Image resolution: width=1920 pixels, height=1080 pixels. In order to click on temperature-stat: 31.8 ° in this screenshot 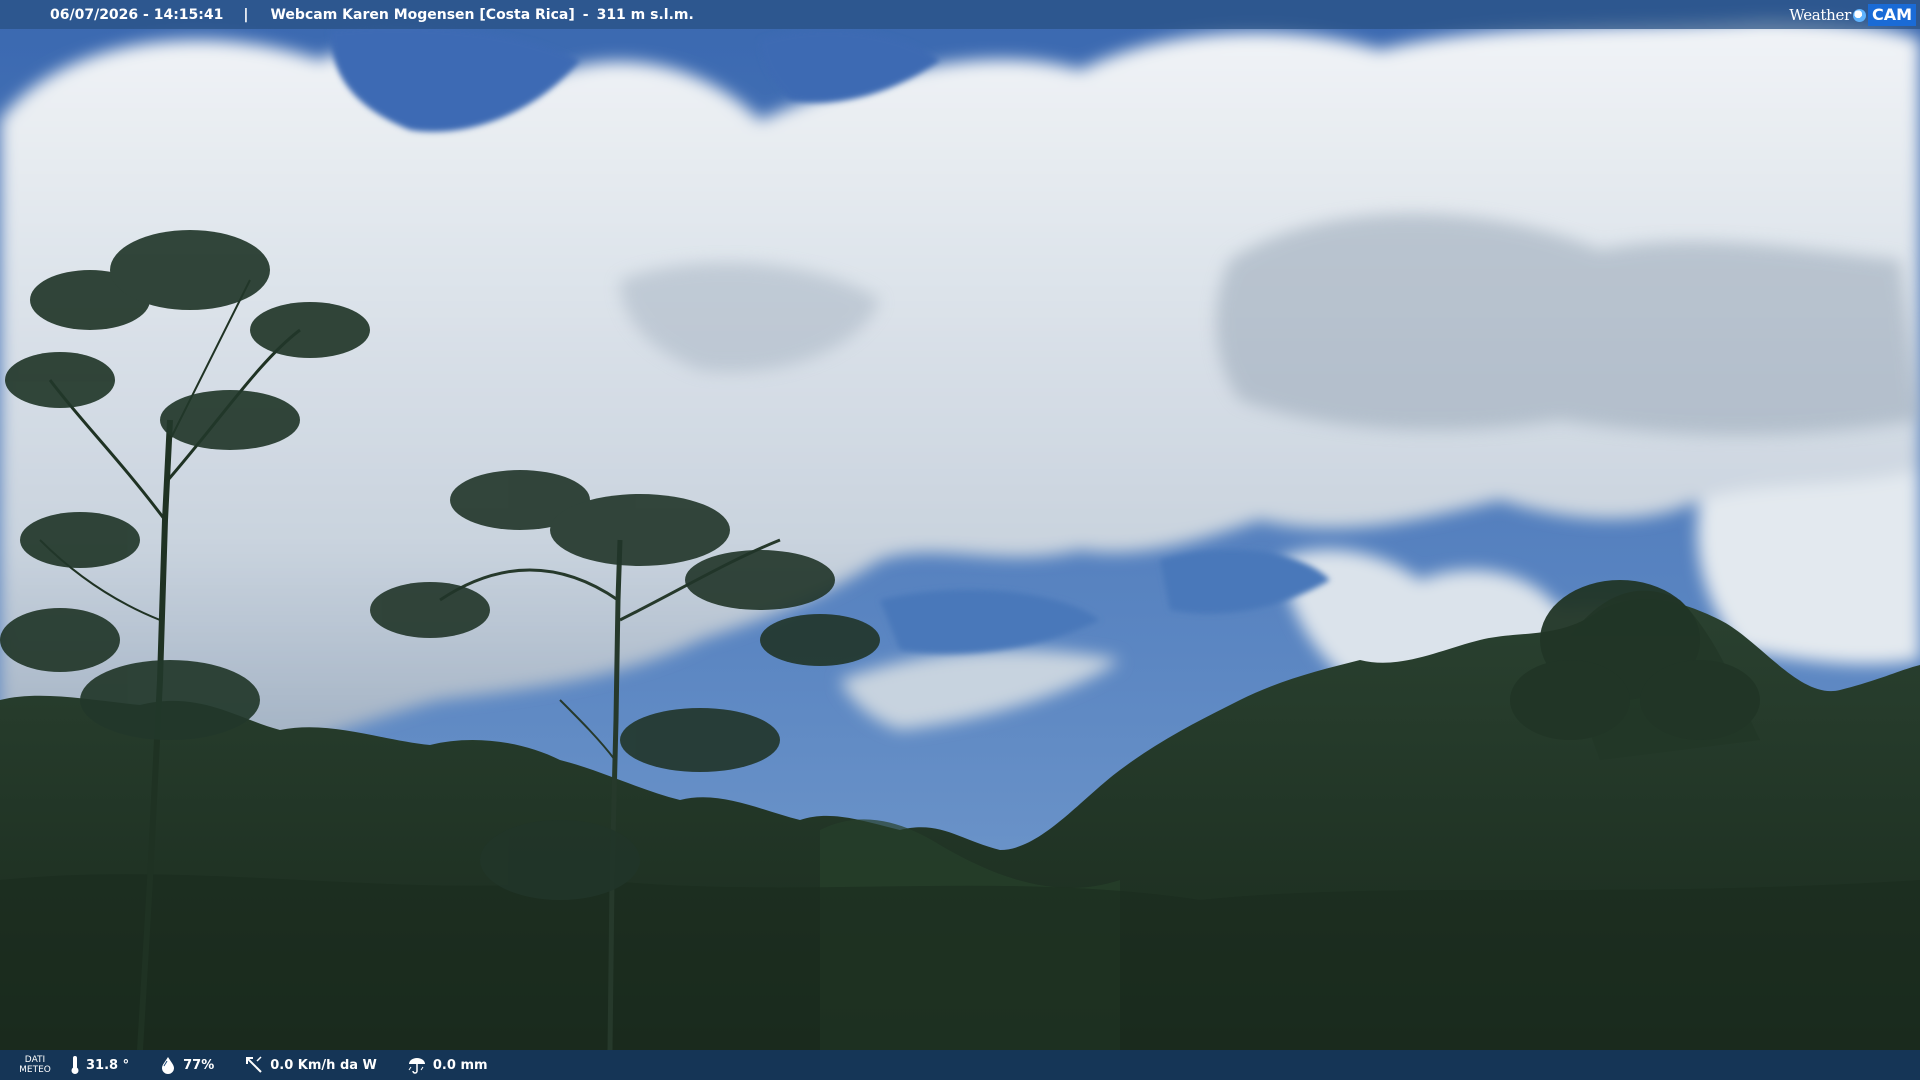, I will do `click(99, 1065)`.